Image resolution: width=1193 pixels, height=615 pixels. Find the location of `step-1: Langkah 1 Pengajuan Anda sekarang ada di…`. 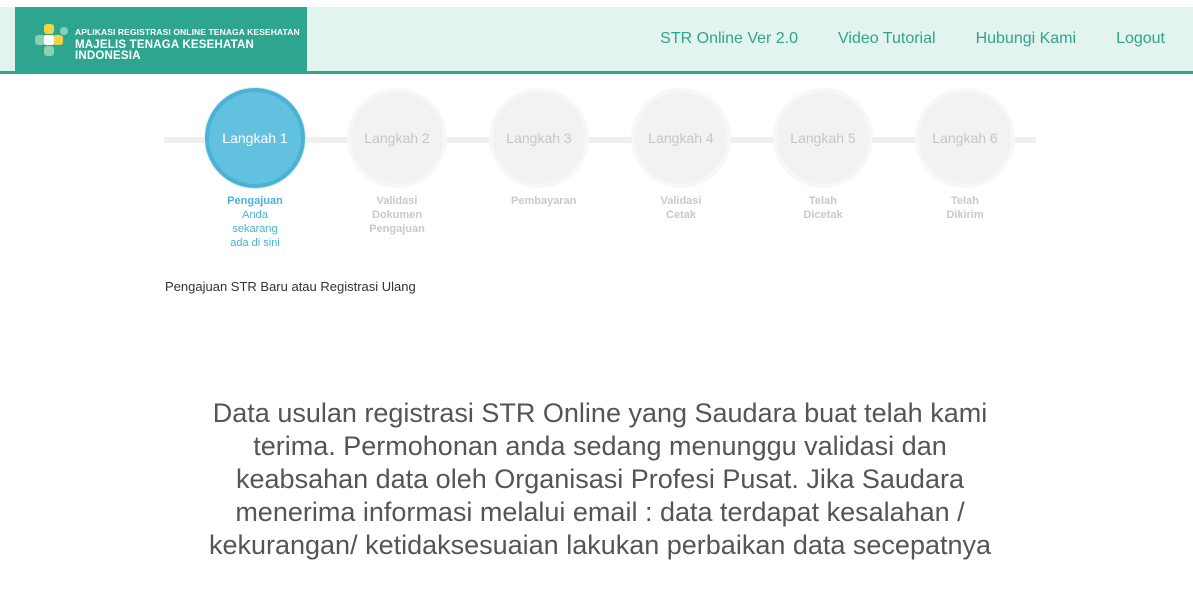

step-1: Langkah 1 Pengajuan Anda sekarang ada di… is located at coordinates (255, 169).